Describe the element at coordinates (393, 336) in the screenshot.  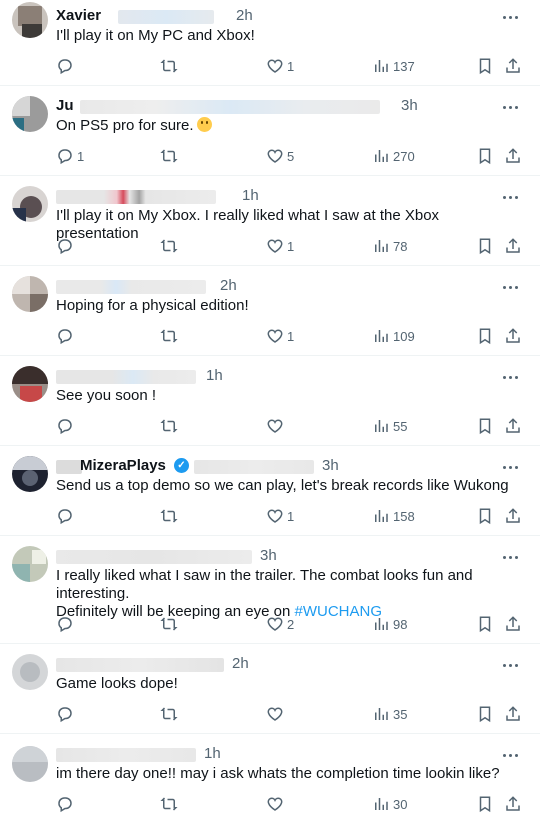
I see `views-button: 109` at that location.